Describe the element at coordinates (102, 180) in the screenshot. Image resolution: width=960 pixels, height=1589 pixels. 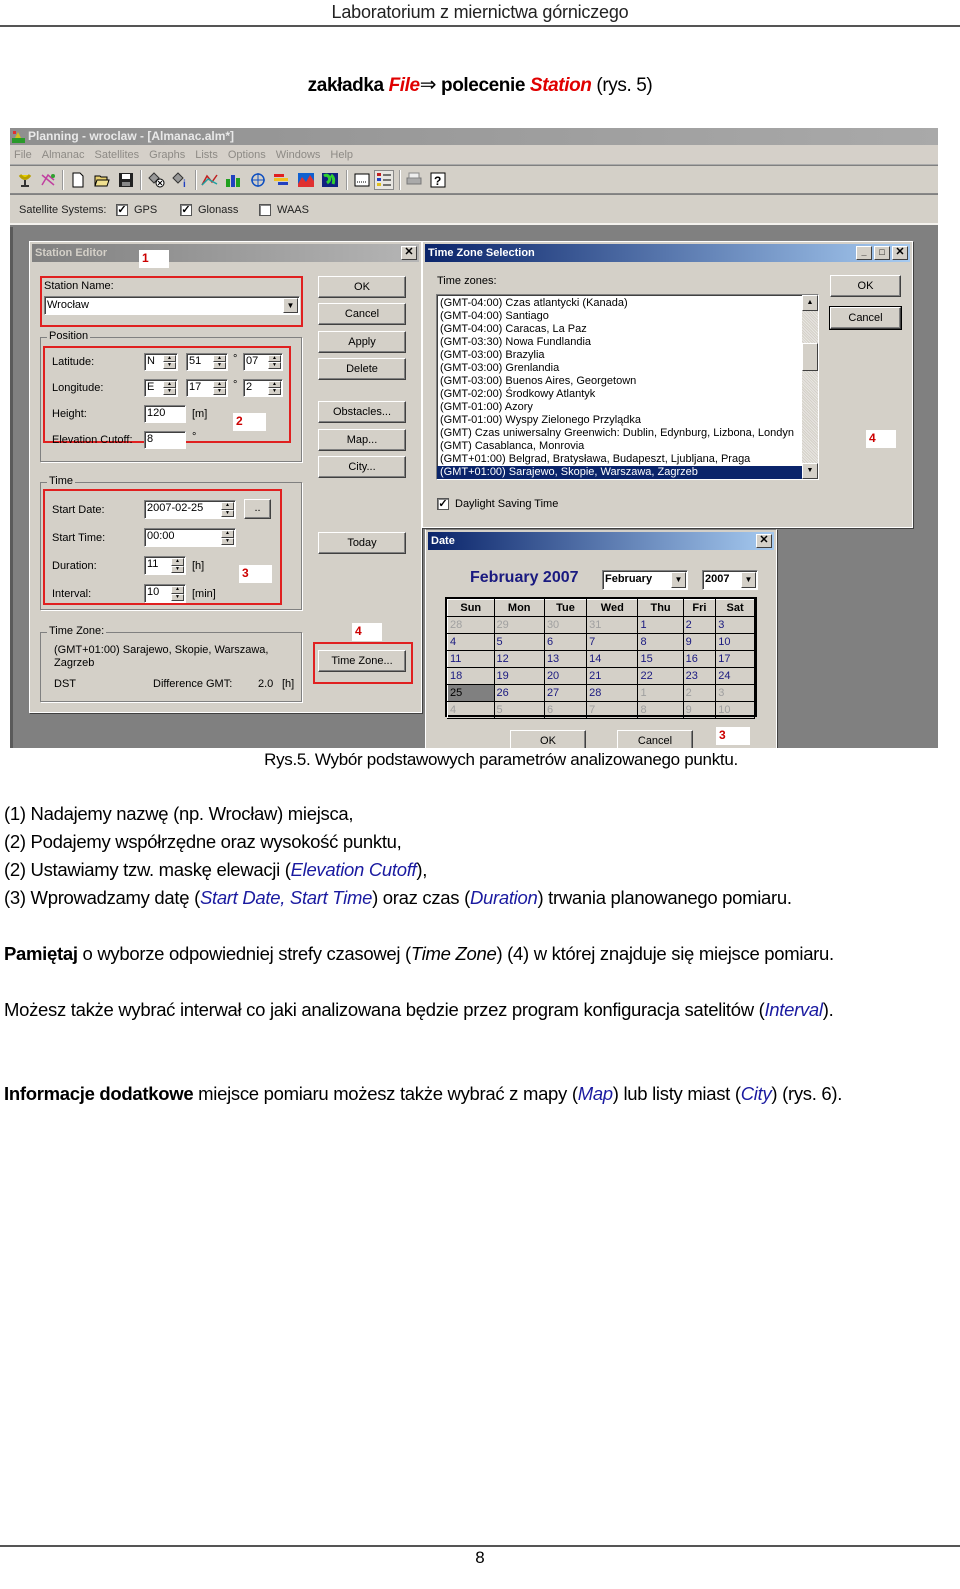
I see `open-folder-icon` at that location.